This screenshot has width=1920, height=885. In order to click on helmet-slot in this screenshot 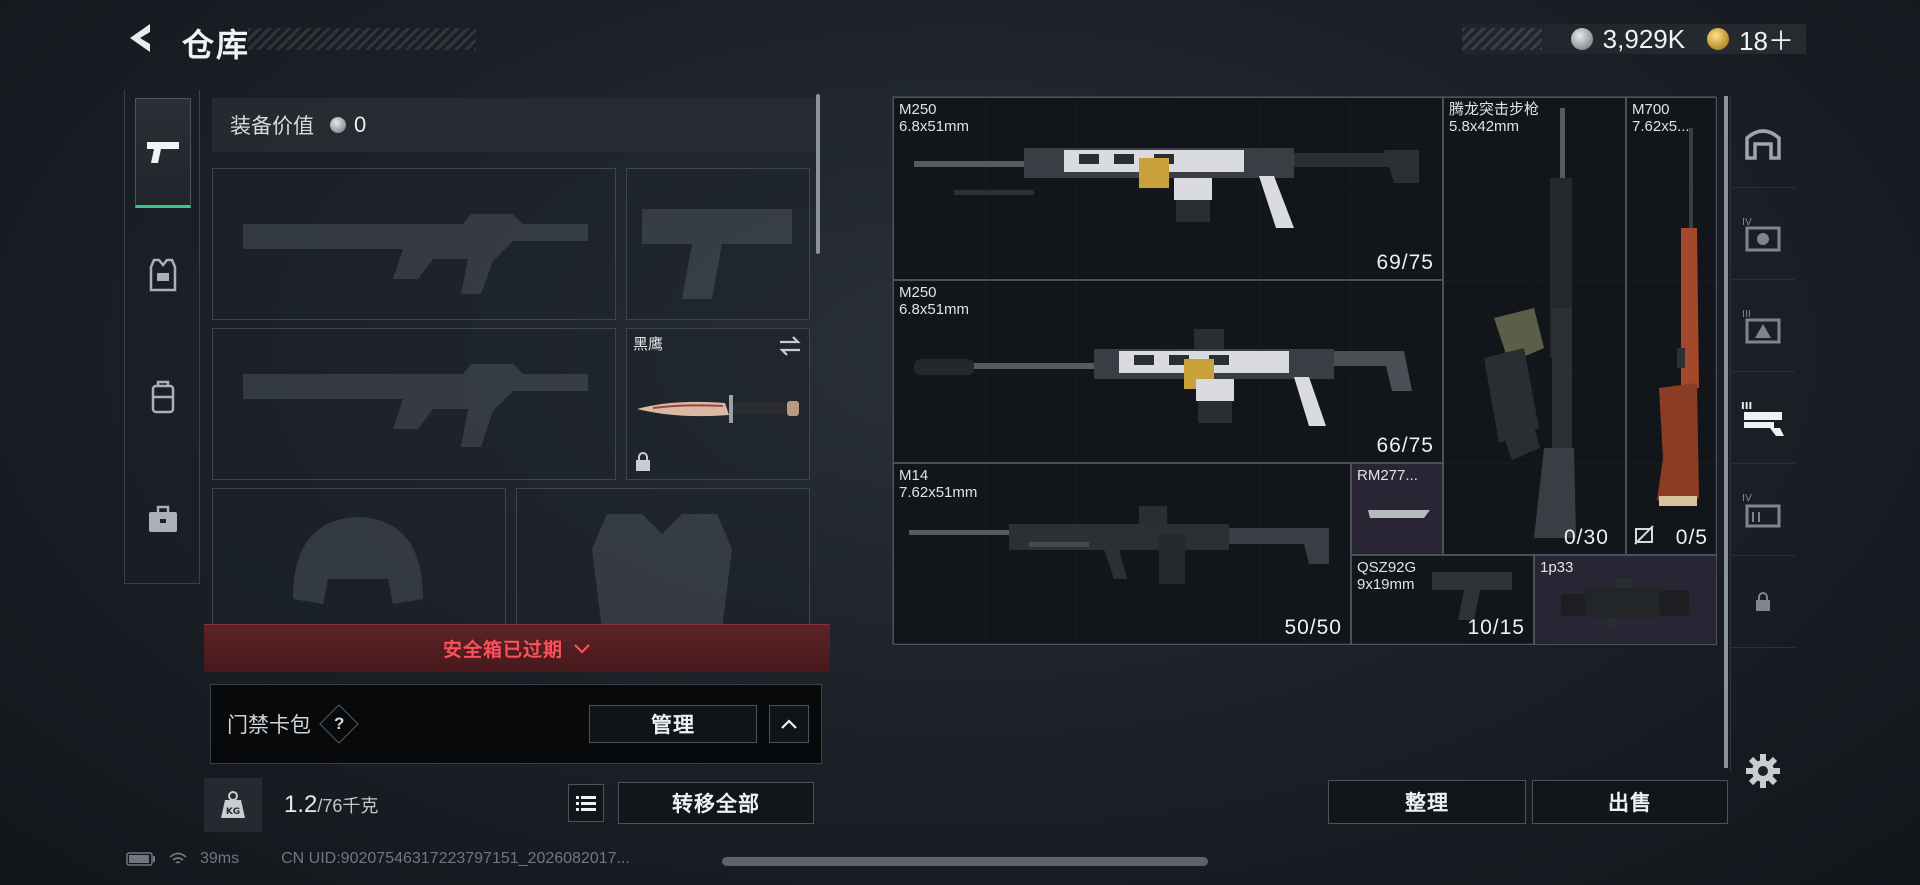, I will do `click(359, 558)`.